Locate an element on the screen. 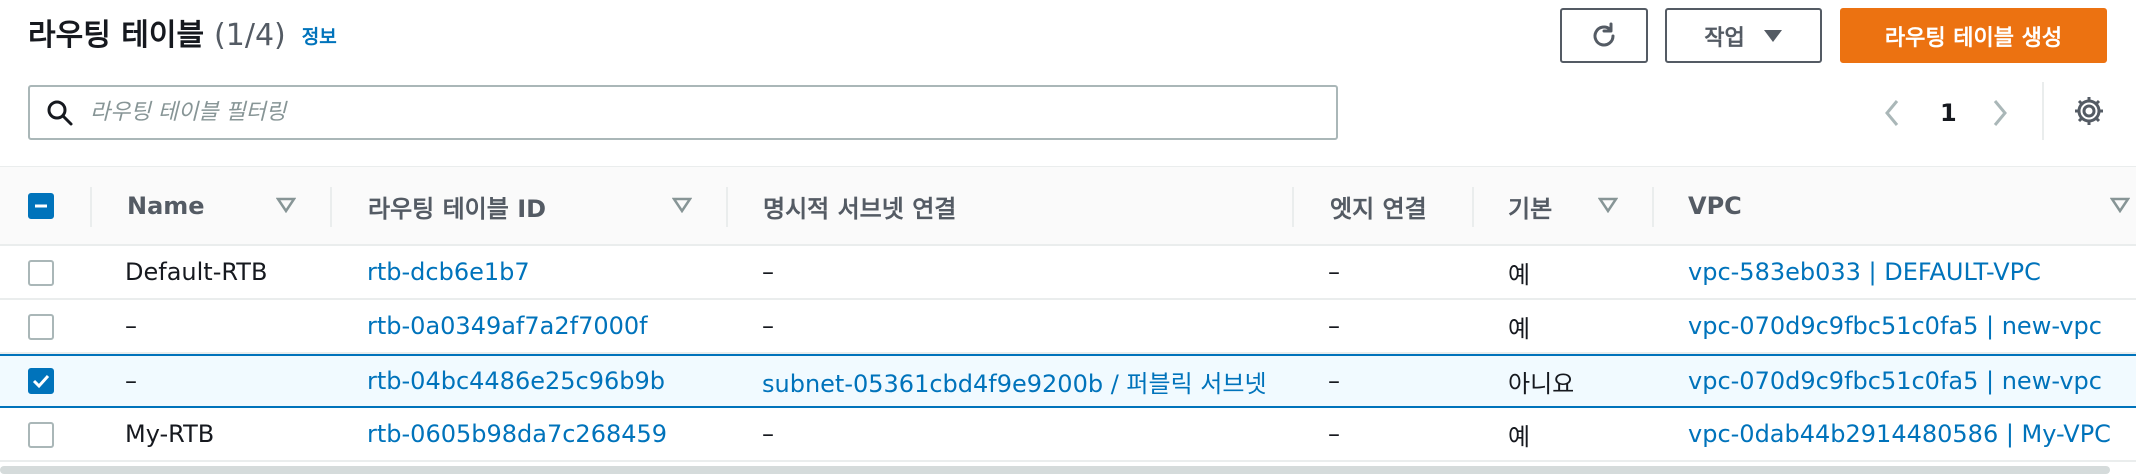  gear-icon is located at coordinates (2089, 111).